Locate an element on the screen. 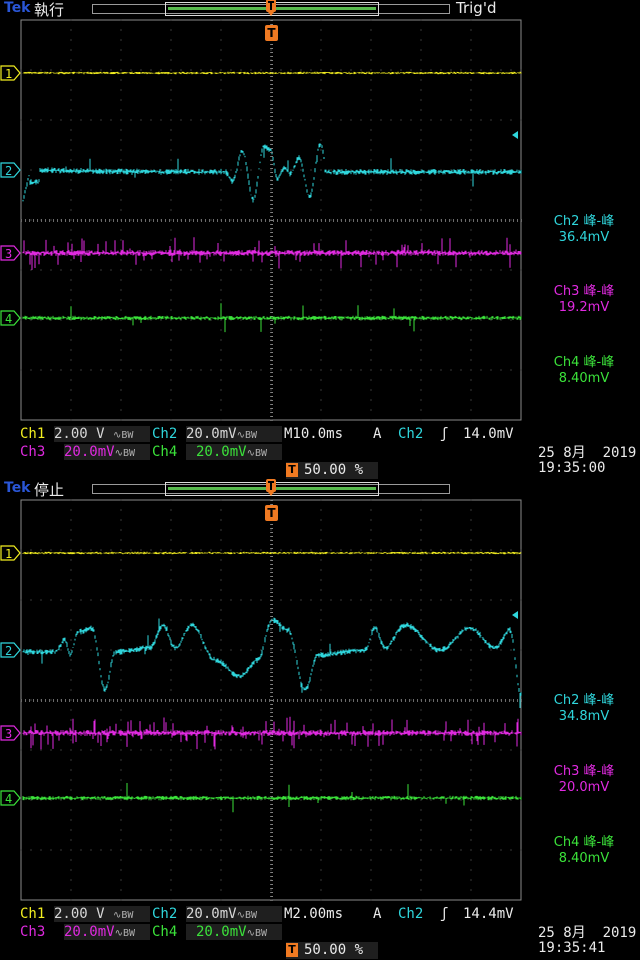 The image size is (640, 960). timebase: M2.00ms is located at coordinates (314, 914).